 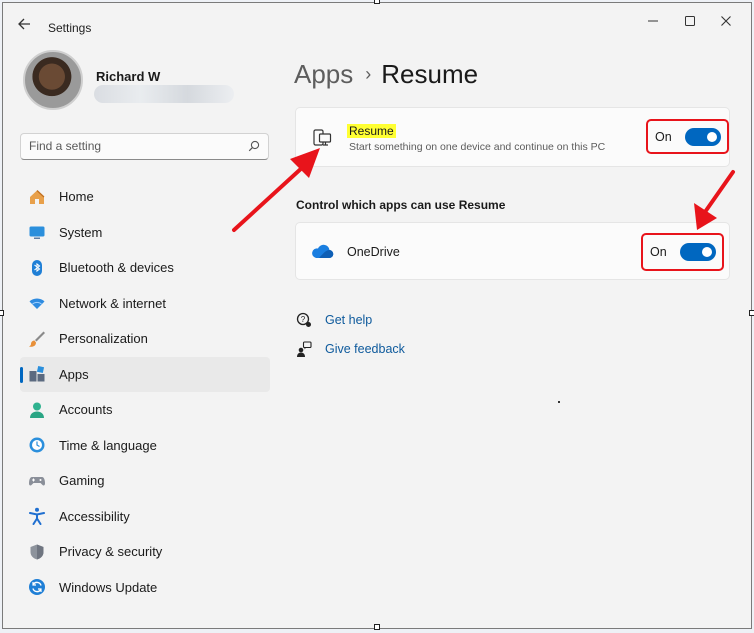 What do you see at coordinates (103, 339) in the screenshot?
I see `sidebar-item-label: Personalization` at bounding box center [103, 339].